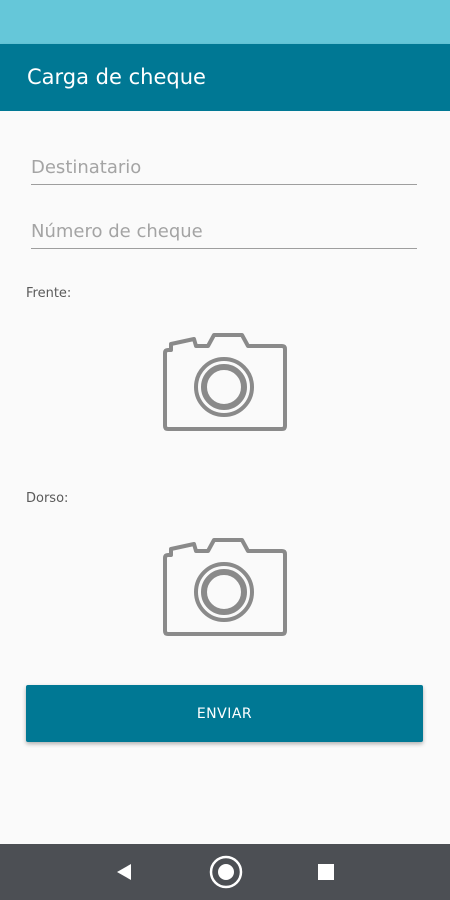  What do you see at coordinates (224, 232) in the screenshot?
I see `numero-cheque-input` at bounding box center [224, 232].